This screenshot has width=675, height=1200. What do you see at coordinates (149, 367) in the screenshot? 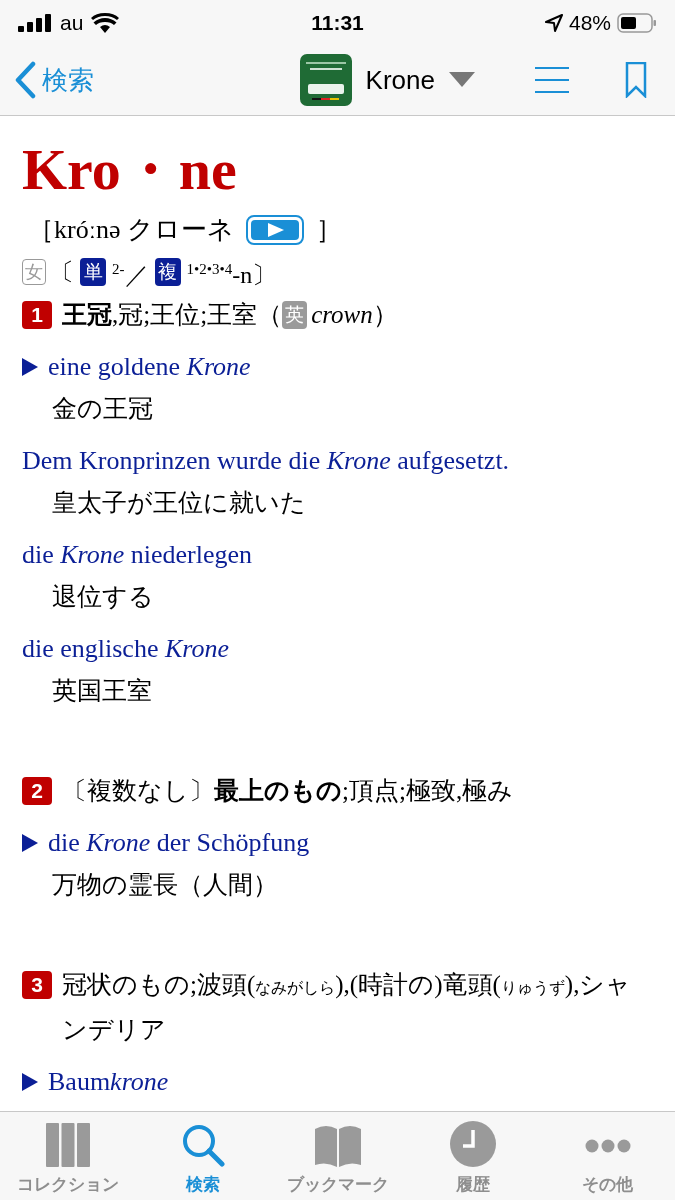
I see `example-german: eine goldene Krone` at bounding box center [149, 367].